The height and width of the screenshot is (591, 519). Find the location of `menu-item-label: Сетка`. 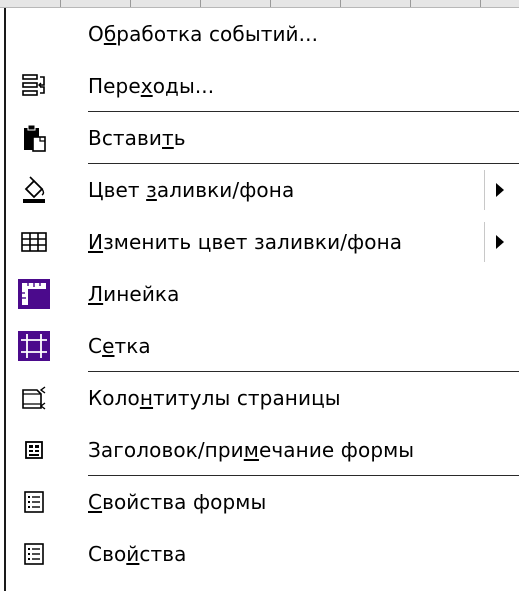

menu-item-label: Сетка is located at coordinates (119, 346).